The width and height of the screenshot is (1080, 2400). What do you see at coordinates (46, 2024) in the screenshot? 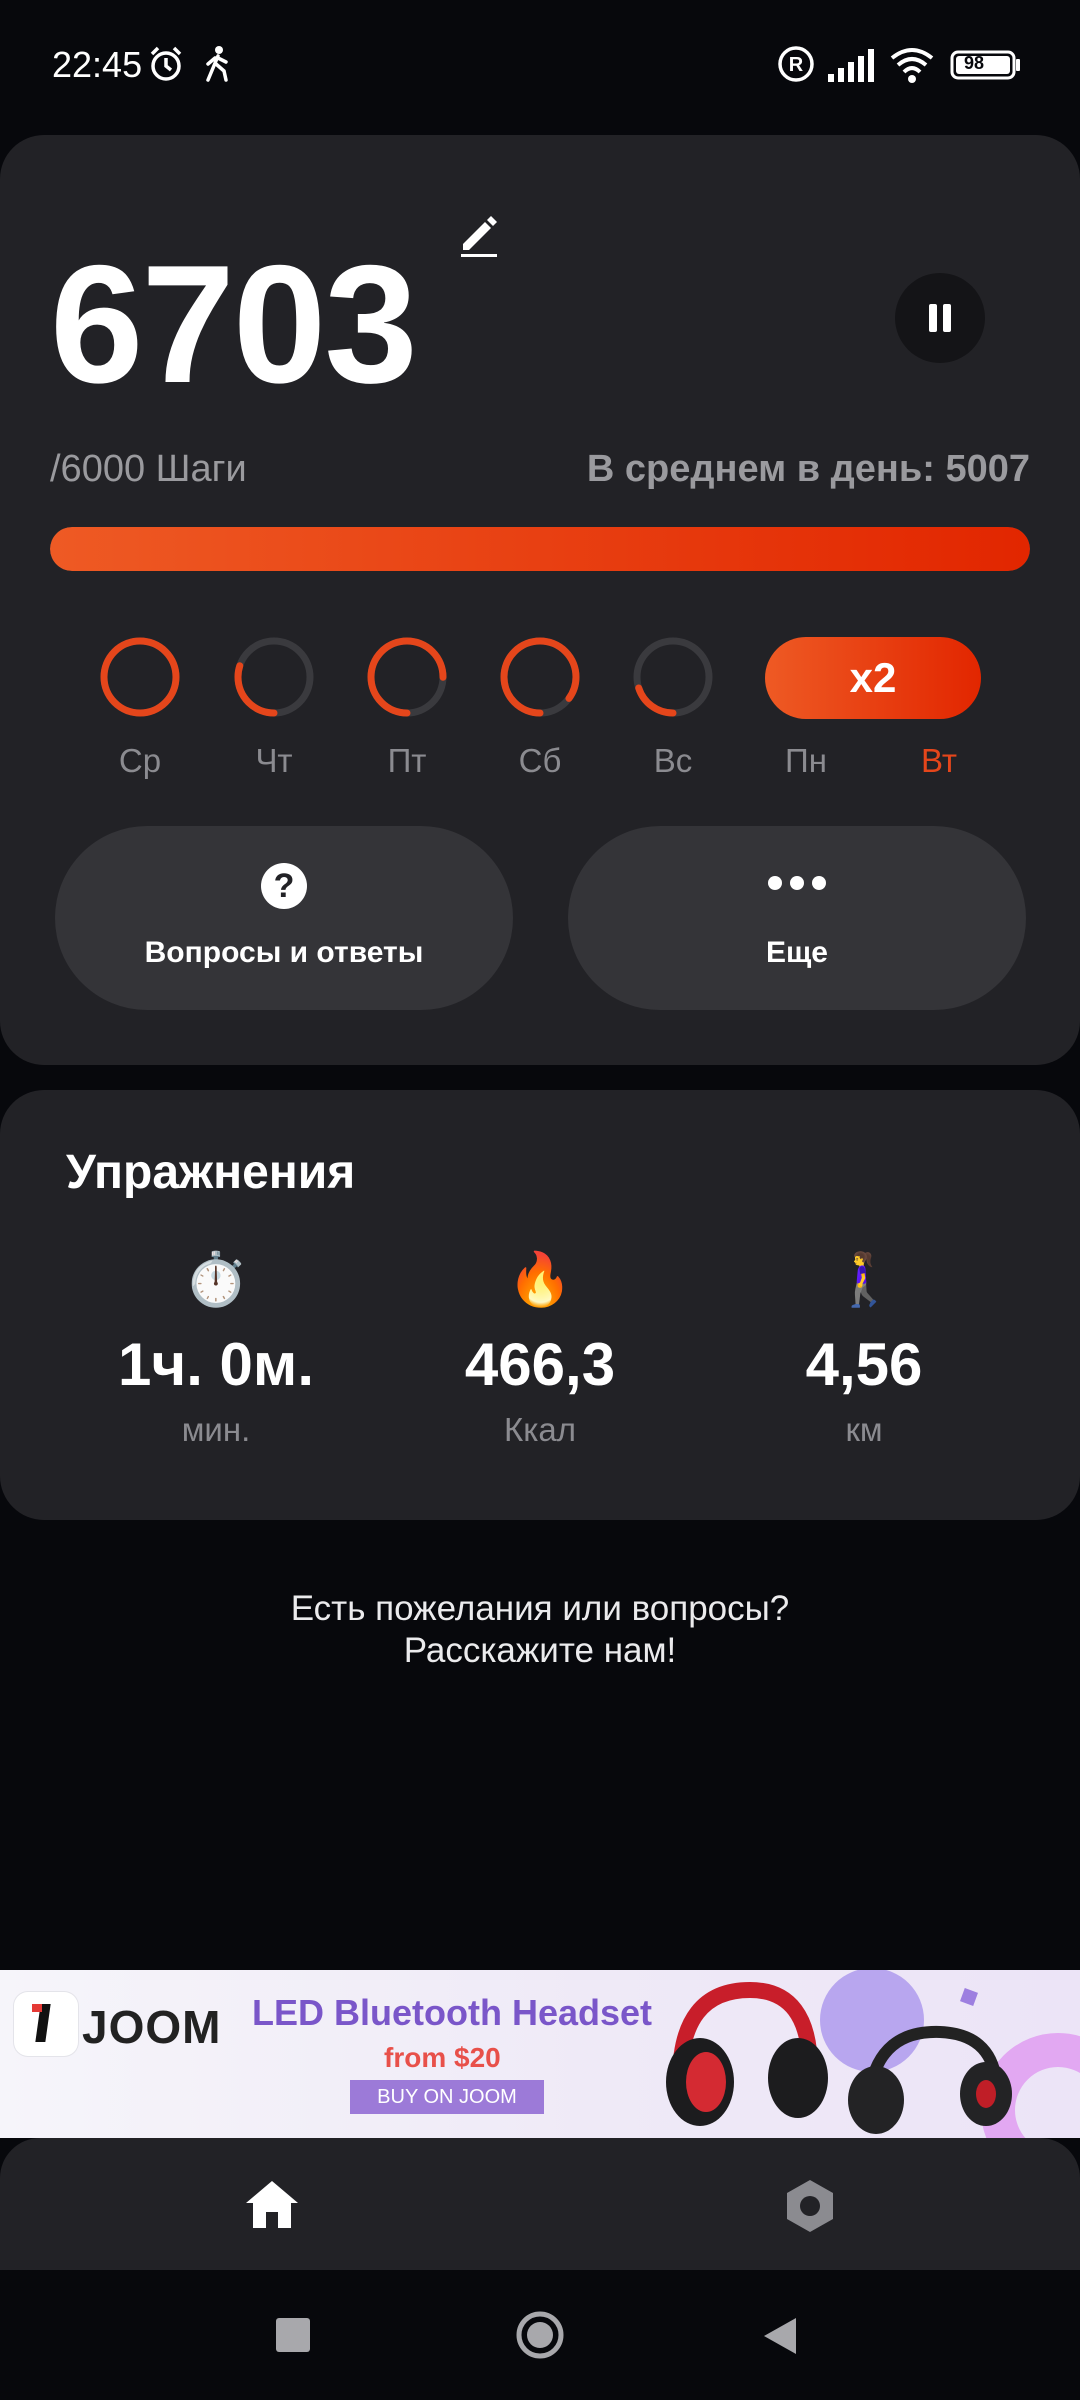
I see `joom-logo-icon` at bounding box center [46, 2024].